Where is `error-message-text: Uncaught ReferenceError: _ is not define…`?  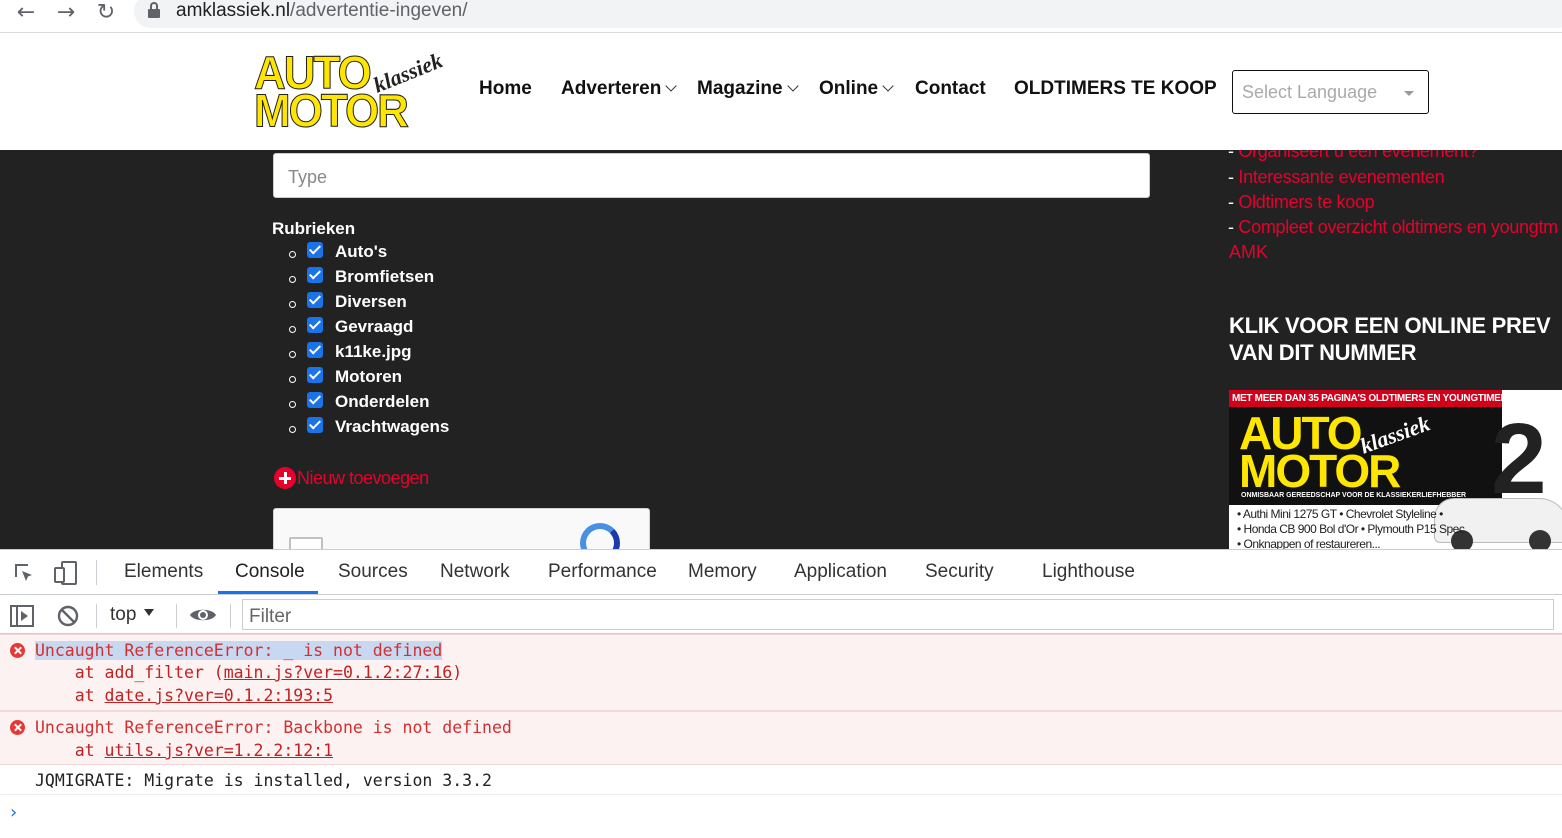
error-message-text: Uncaught ReferenceError: _ is not define… is located at coordinates (239, 650).